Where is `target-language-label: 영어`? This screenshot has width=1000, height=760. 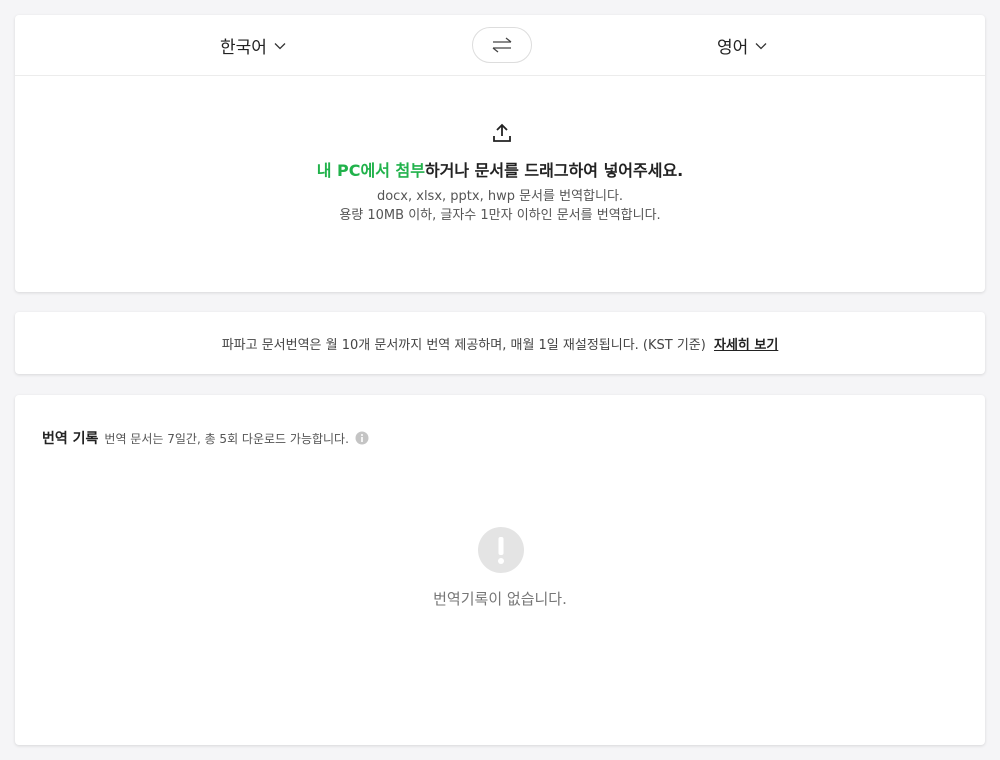 target-language-label: 영어 is located at coordinates (733, 48).